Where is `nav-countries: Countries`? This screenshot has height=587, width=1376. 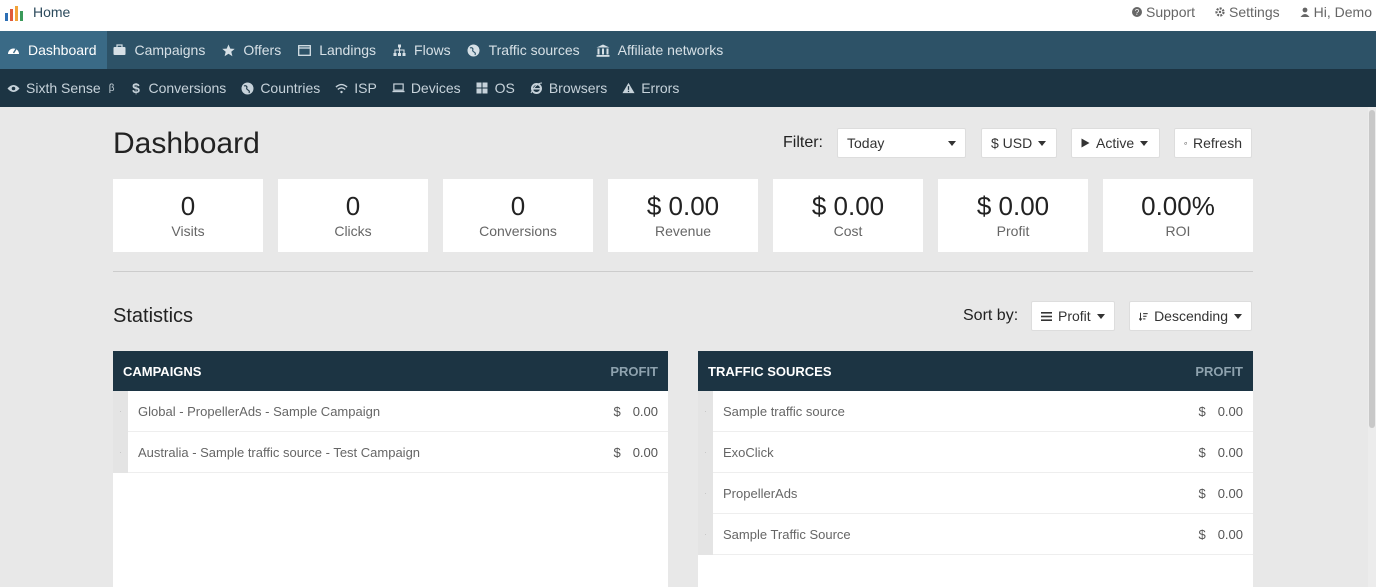
nav-countries: Countries is located at coordinates (281, 88).